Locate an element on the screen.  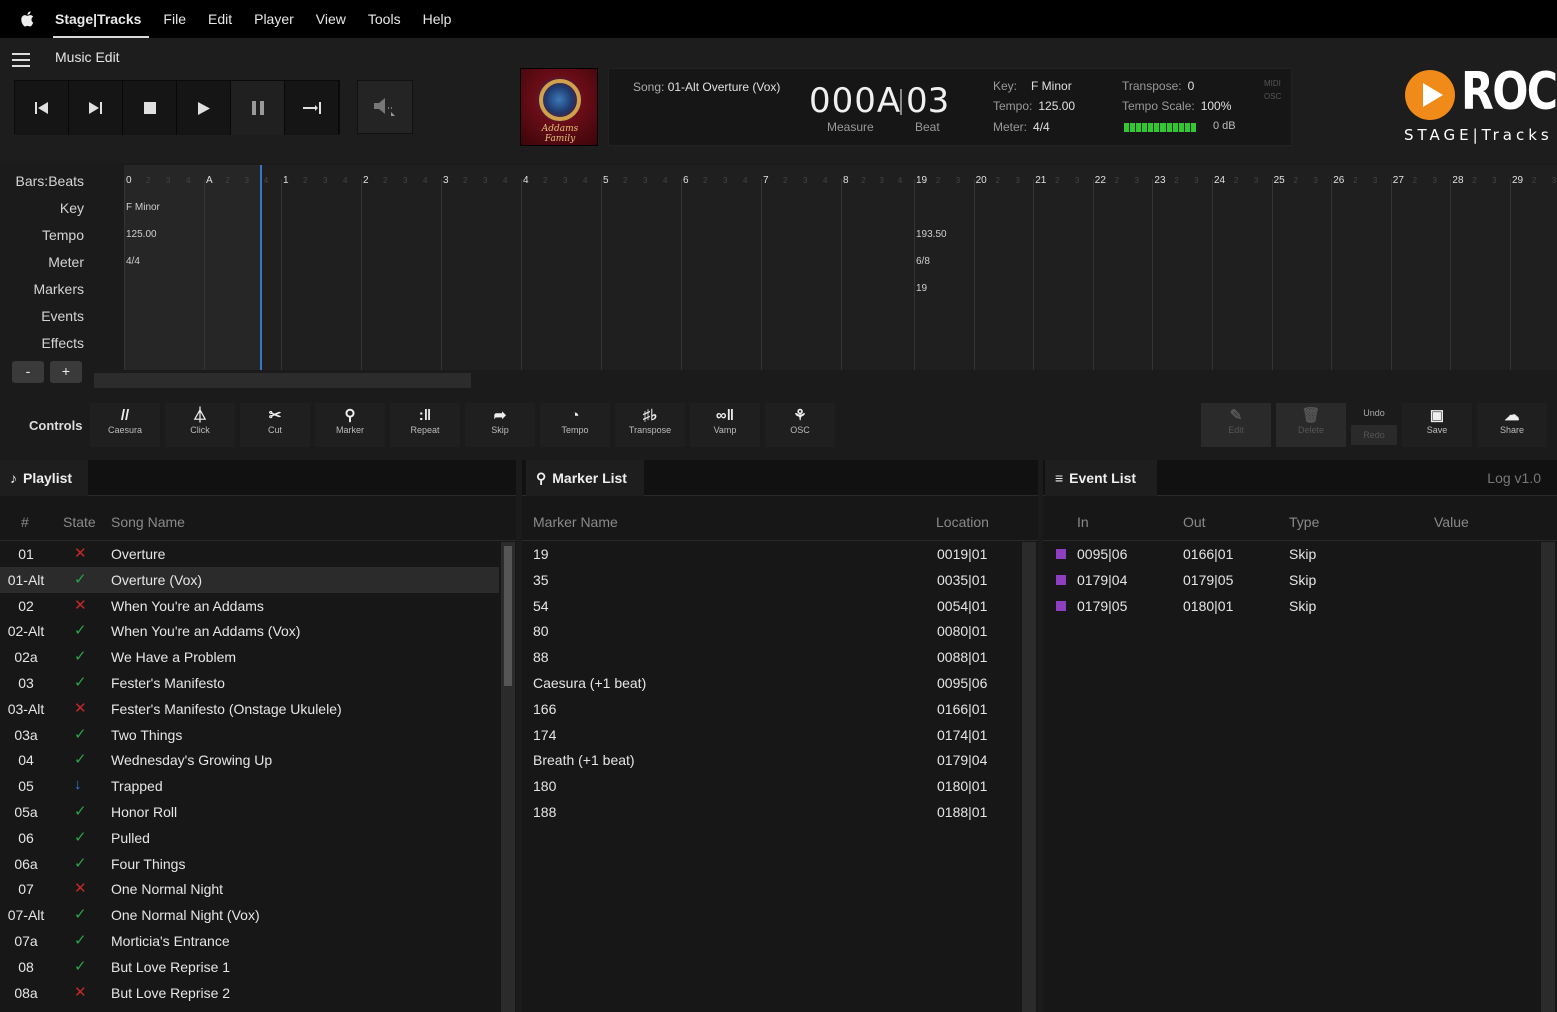
col-song-name: Song Name is located at coordinates (148, 522).